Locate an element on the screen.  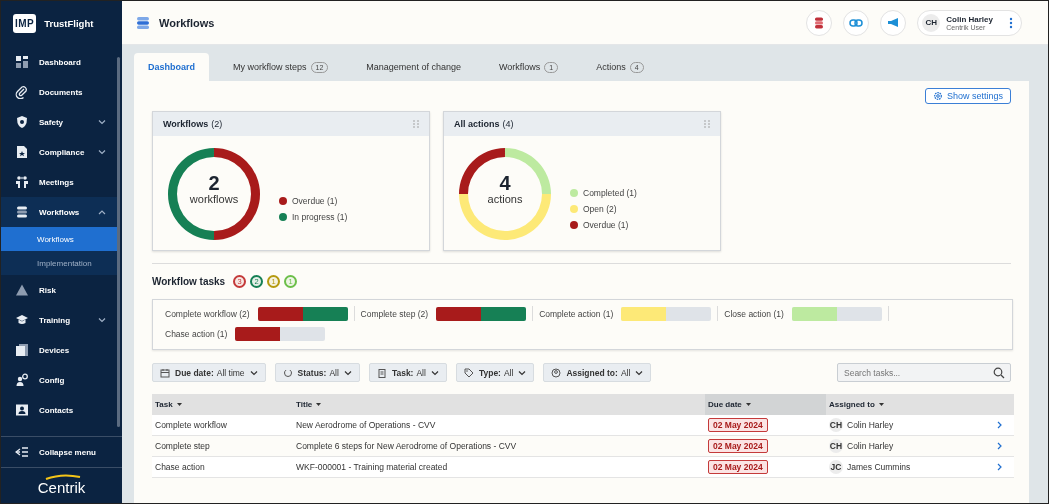
brand-name: Centrik is located at coordinates (61, 487).